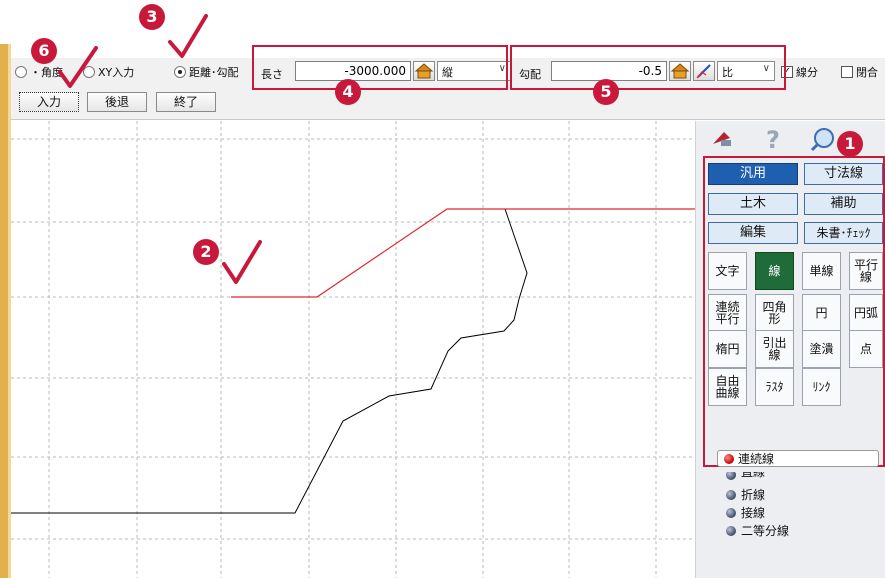 Image resolution: width=885 pixels, height=578 pixels. Describe the element at coordinates (206, 252) in the screenshot. I see `step-badge-2: 2` at that location.